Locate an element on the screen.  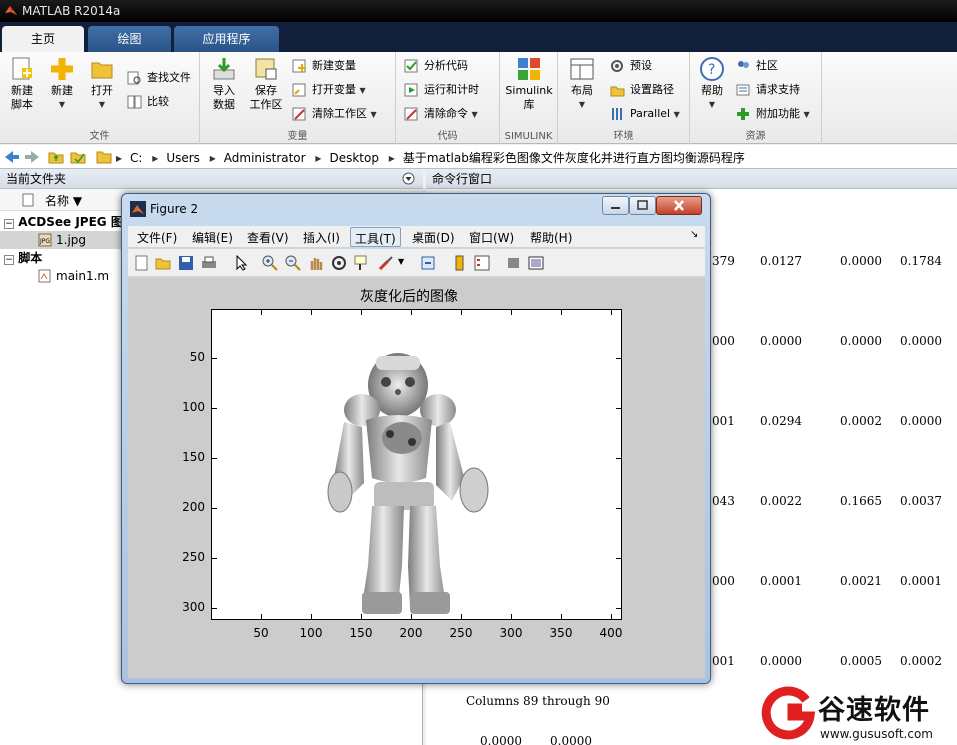
tree-group-jpeg: − ACDSee JPEG 图像 is located at coordinates (69, 222).